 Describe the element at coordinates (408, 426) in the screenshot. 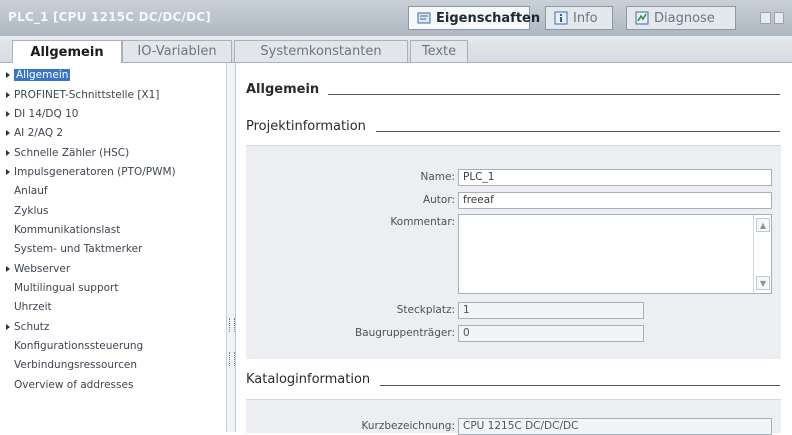

I see `kurzbezeichnung-label: Kurzbezeichnung:` at that location.